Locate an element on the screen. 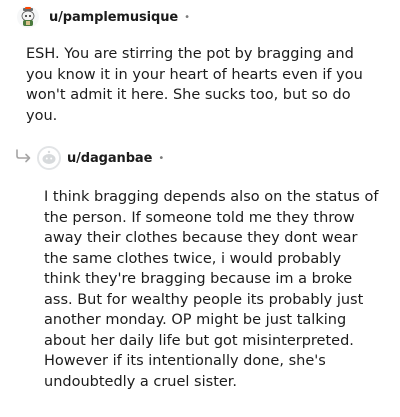  default-avatar-icon is located at coordinates (49, 158).